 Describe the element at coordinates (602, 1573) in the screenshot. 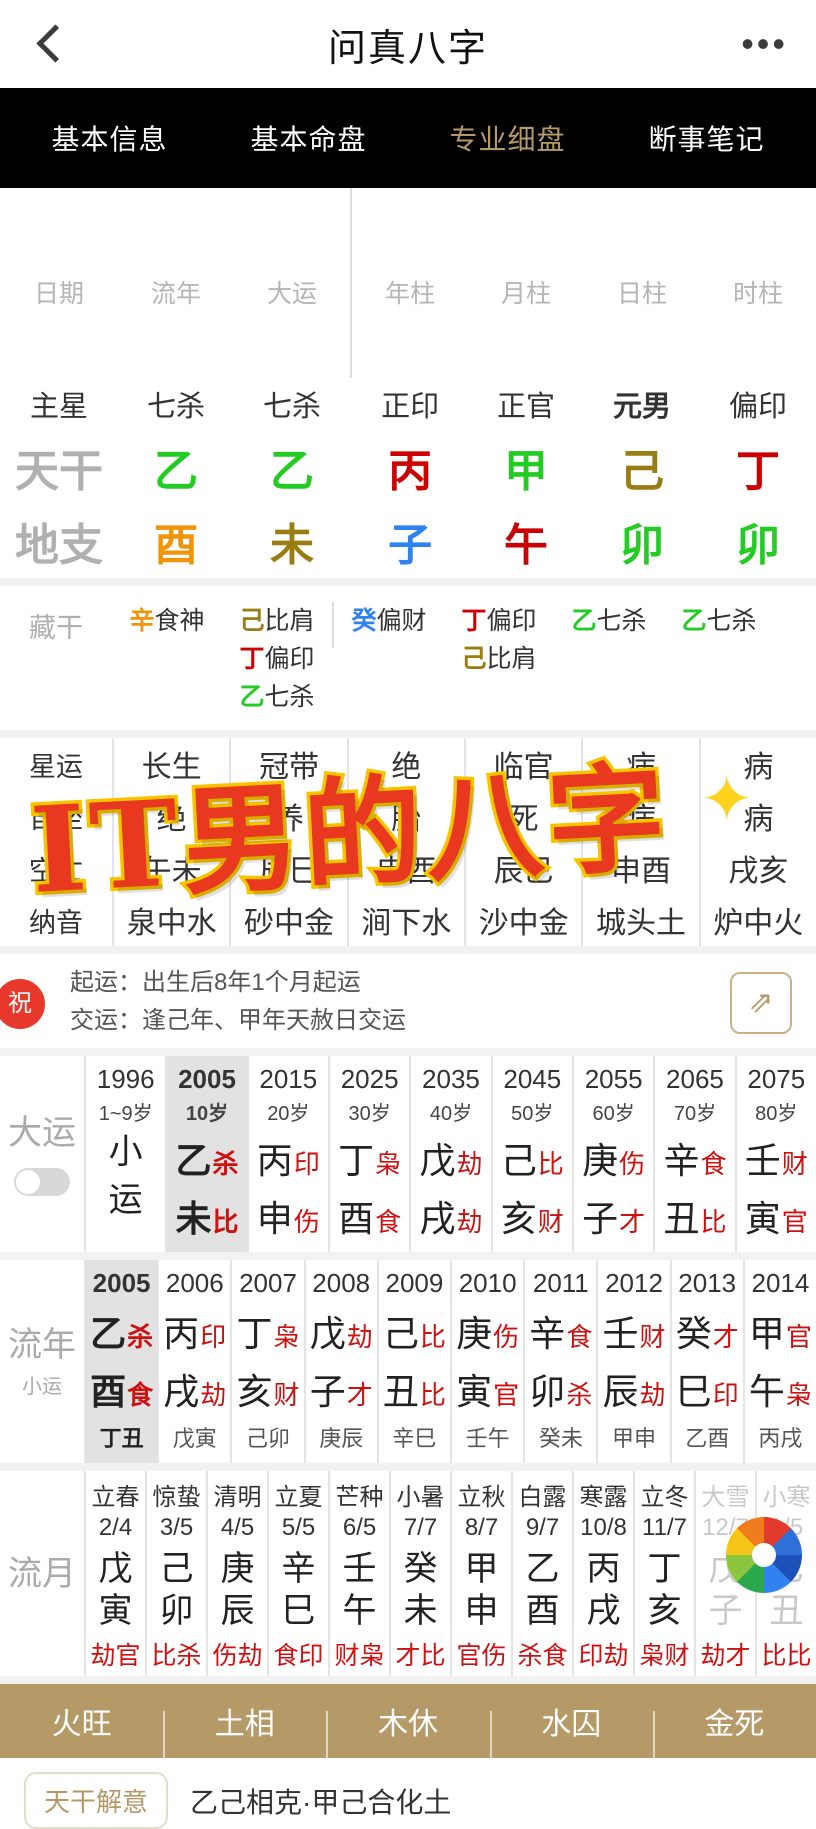

I see `liuyue-cell-8: 寒露 10/8 丙 戌 印劫` at that location.